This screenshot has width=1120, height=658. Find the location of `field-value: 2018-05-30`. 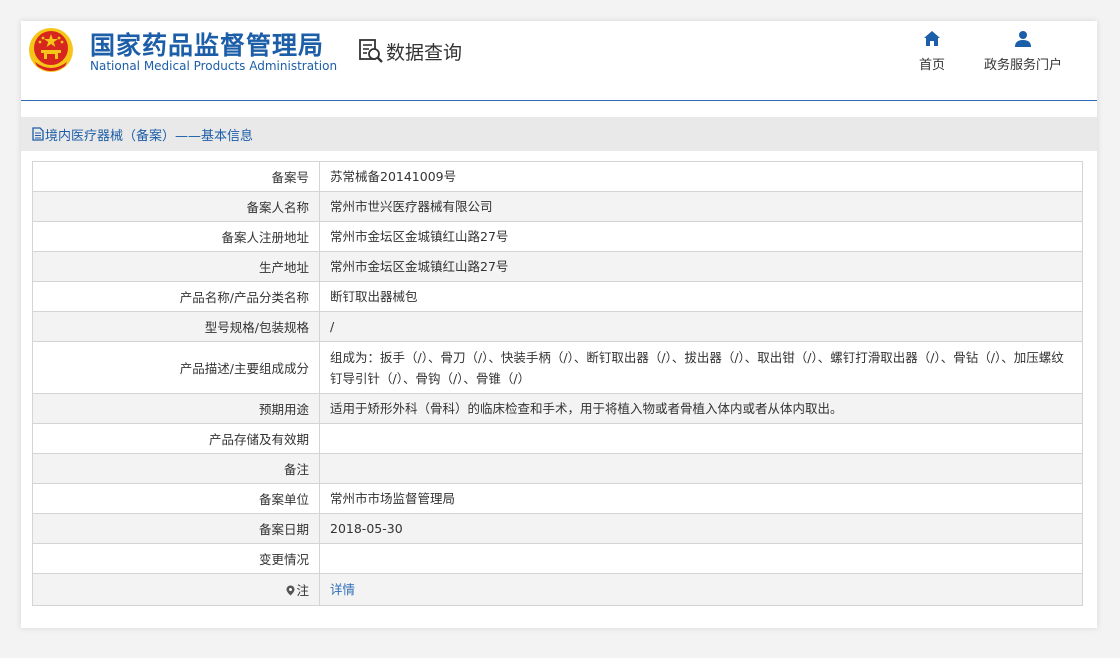

field-value: 2018-05-30 is located at coordinates (701, 528).